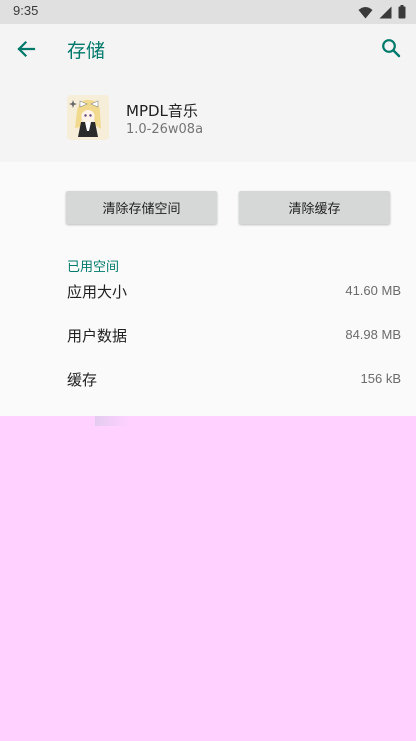  Describe the element at coordinates (208, 12) in the screenshot. I see `status-bar: 9:35` at that location.